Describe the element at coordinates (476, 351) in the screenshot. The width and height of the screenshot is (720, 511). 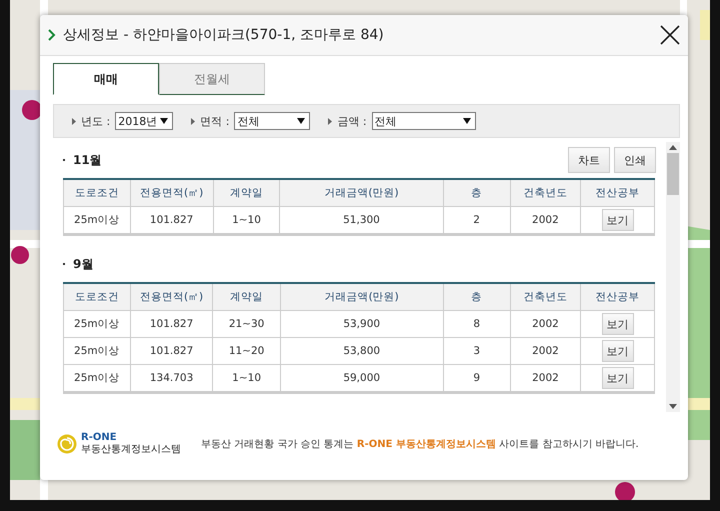
I see `table-cell: 3` at that location.